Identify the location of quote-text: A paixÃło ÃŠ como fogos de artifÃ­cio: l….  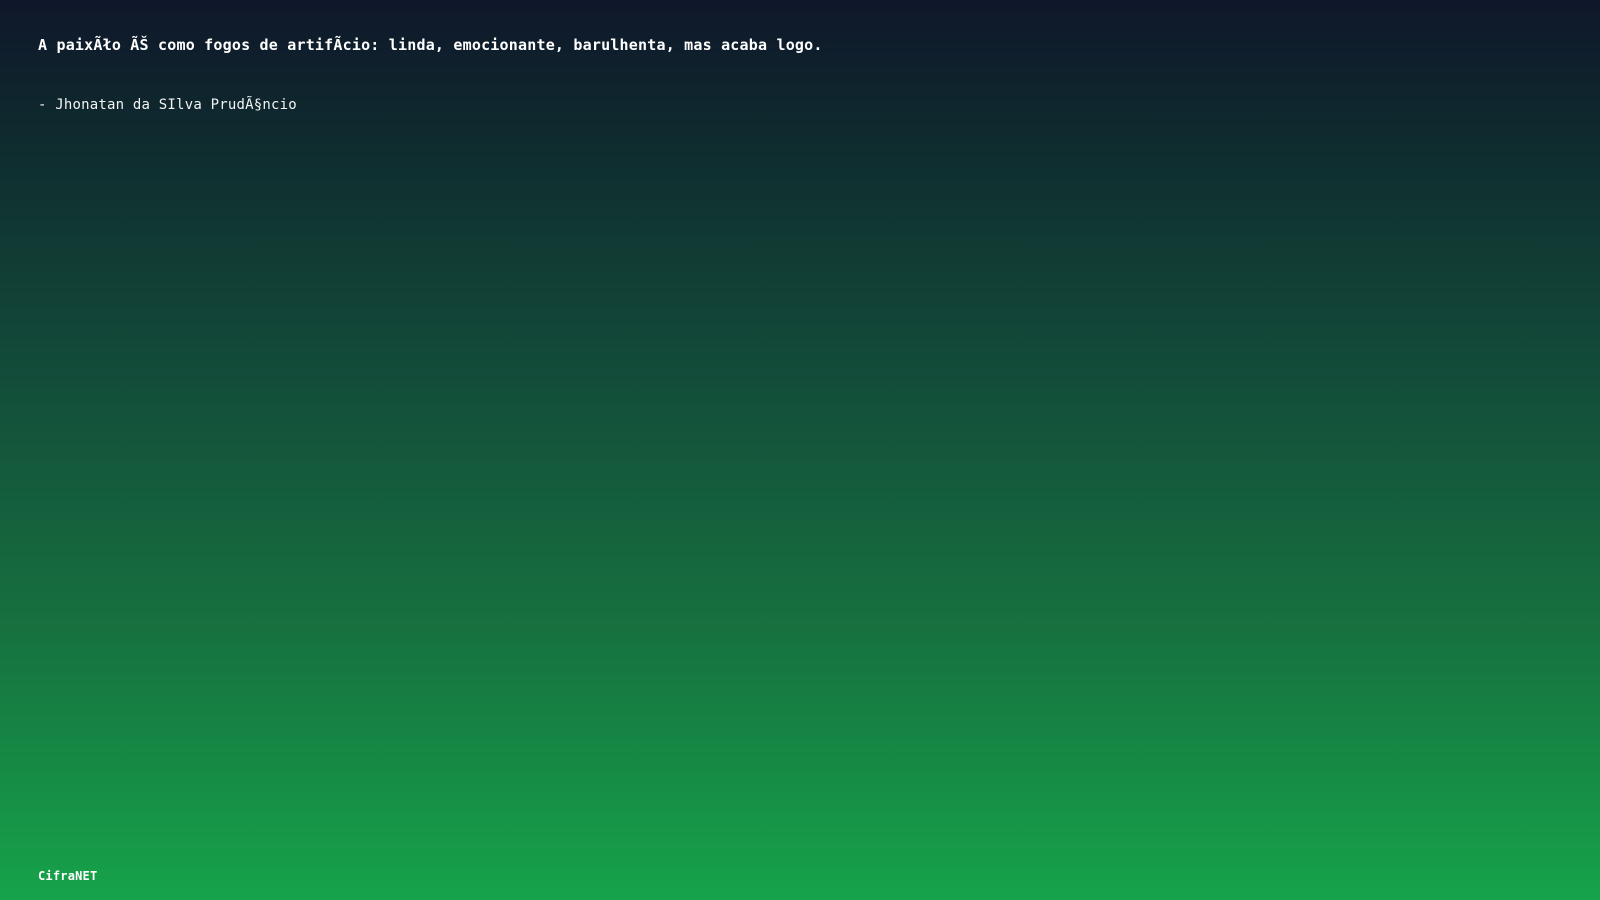
(430, 45).